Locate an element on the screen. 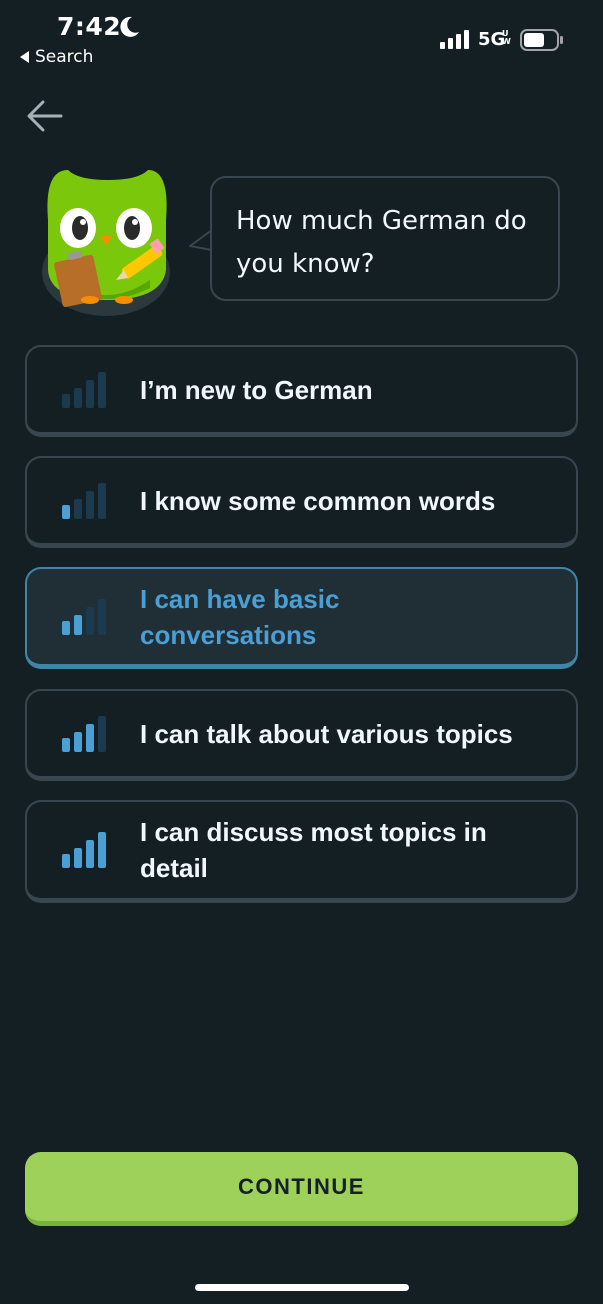 Image resolution: width=603 pixels, height=1304 pixels. option-various-topics: I can talk about various topics is located at coordinates (301, 735).